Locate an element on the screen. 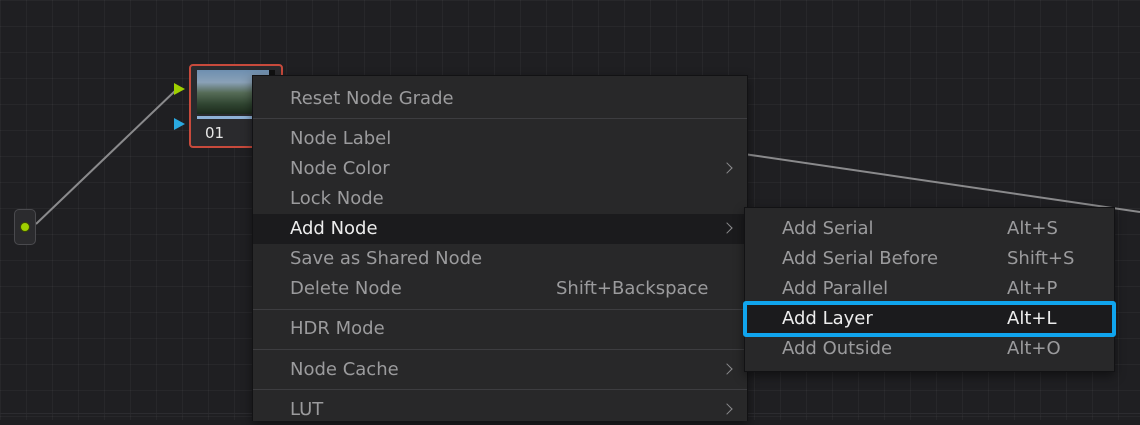  menu-item-label: Save as Shared Node is located at coordinates (386, 258).